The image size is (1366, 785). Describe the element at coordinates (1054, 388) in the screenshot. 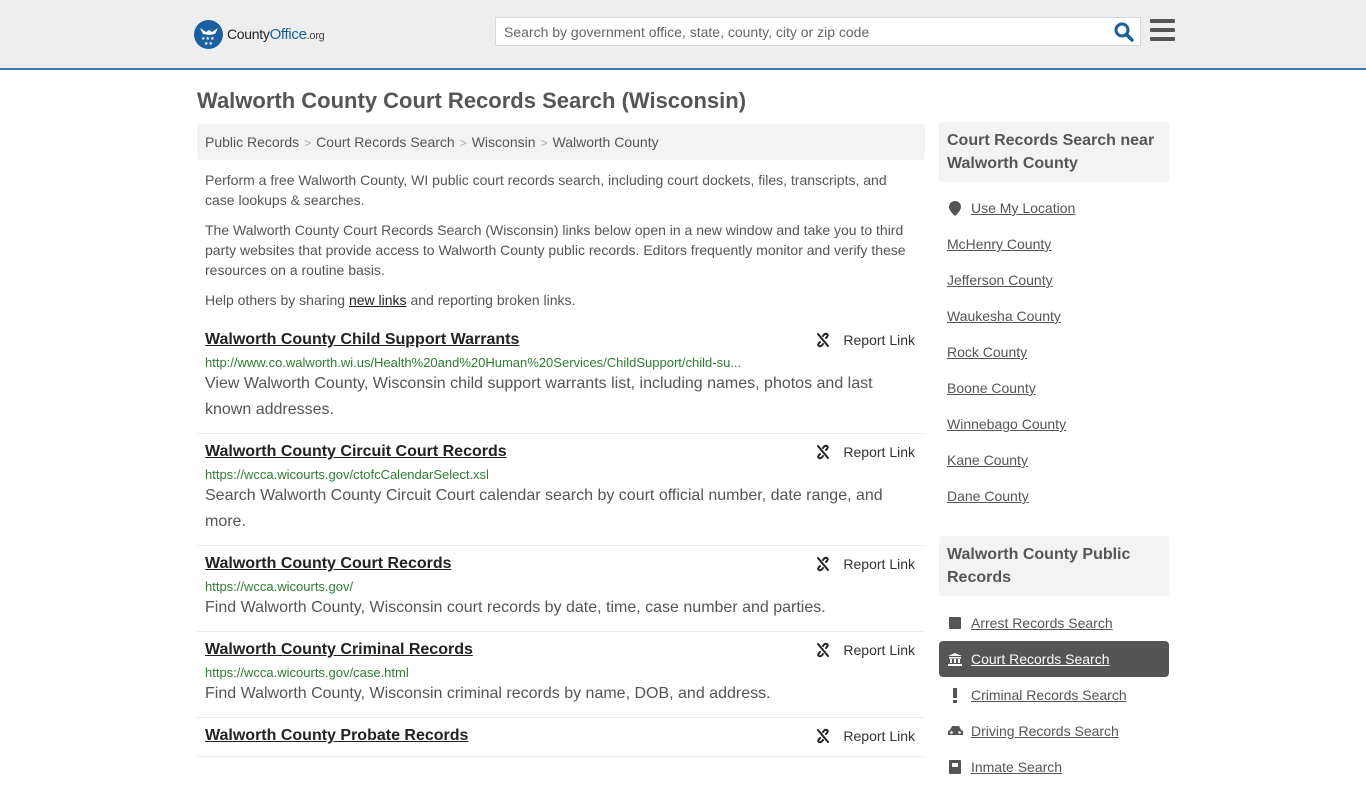

I see `nearby-county-boone: Boone County` at that location.